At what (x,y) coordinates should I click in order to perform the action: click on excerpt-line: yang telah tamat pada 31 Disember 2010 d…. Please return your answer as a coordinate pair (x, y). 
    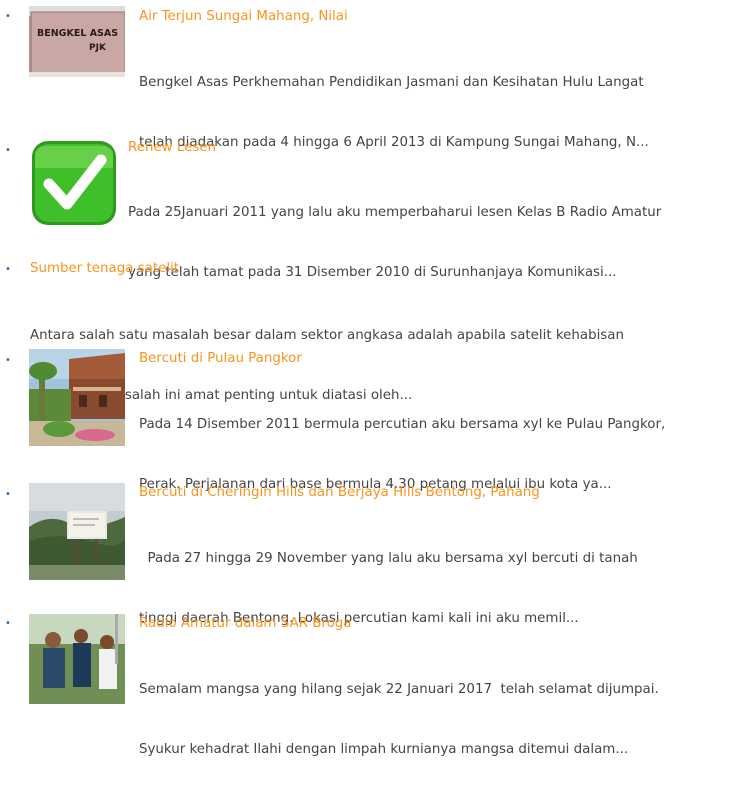
    Looking at the image, I should click on (372, 272).